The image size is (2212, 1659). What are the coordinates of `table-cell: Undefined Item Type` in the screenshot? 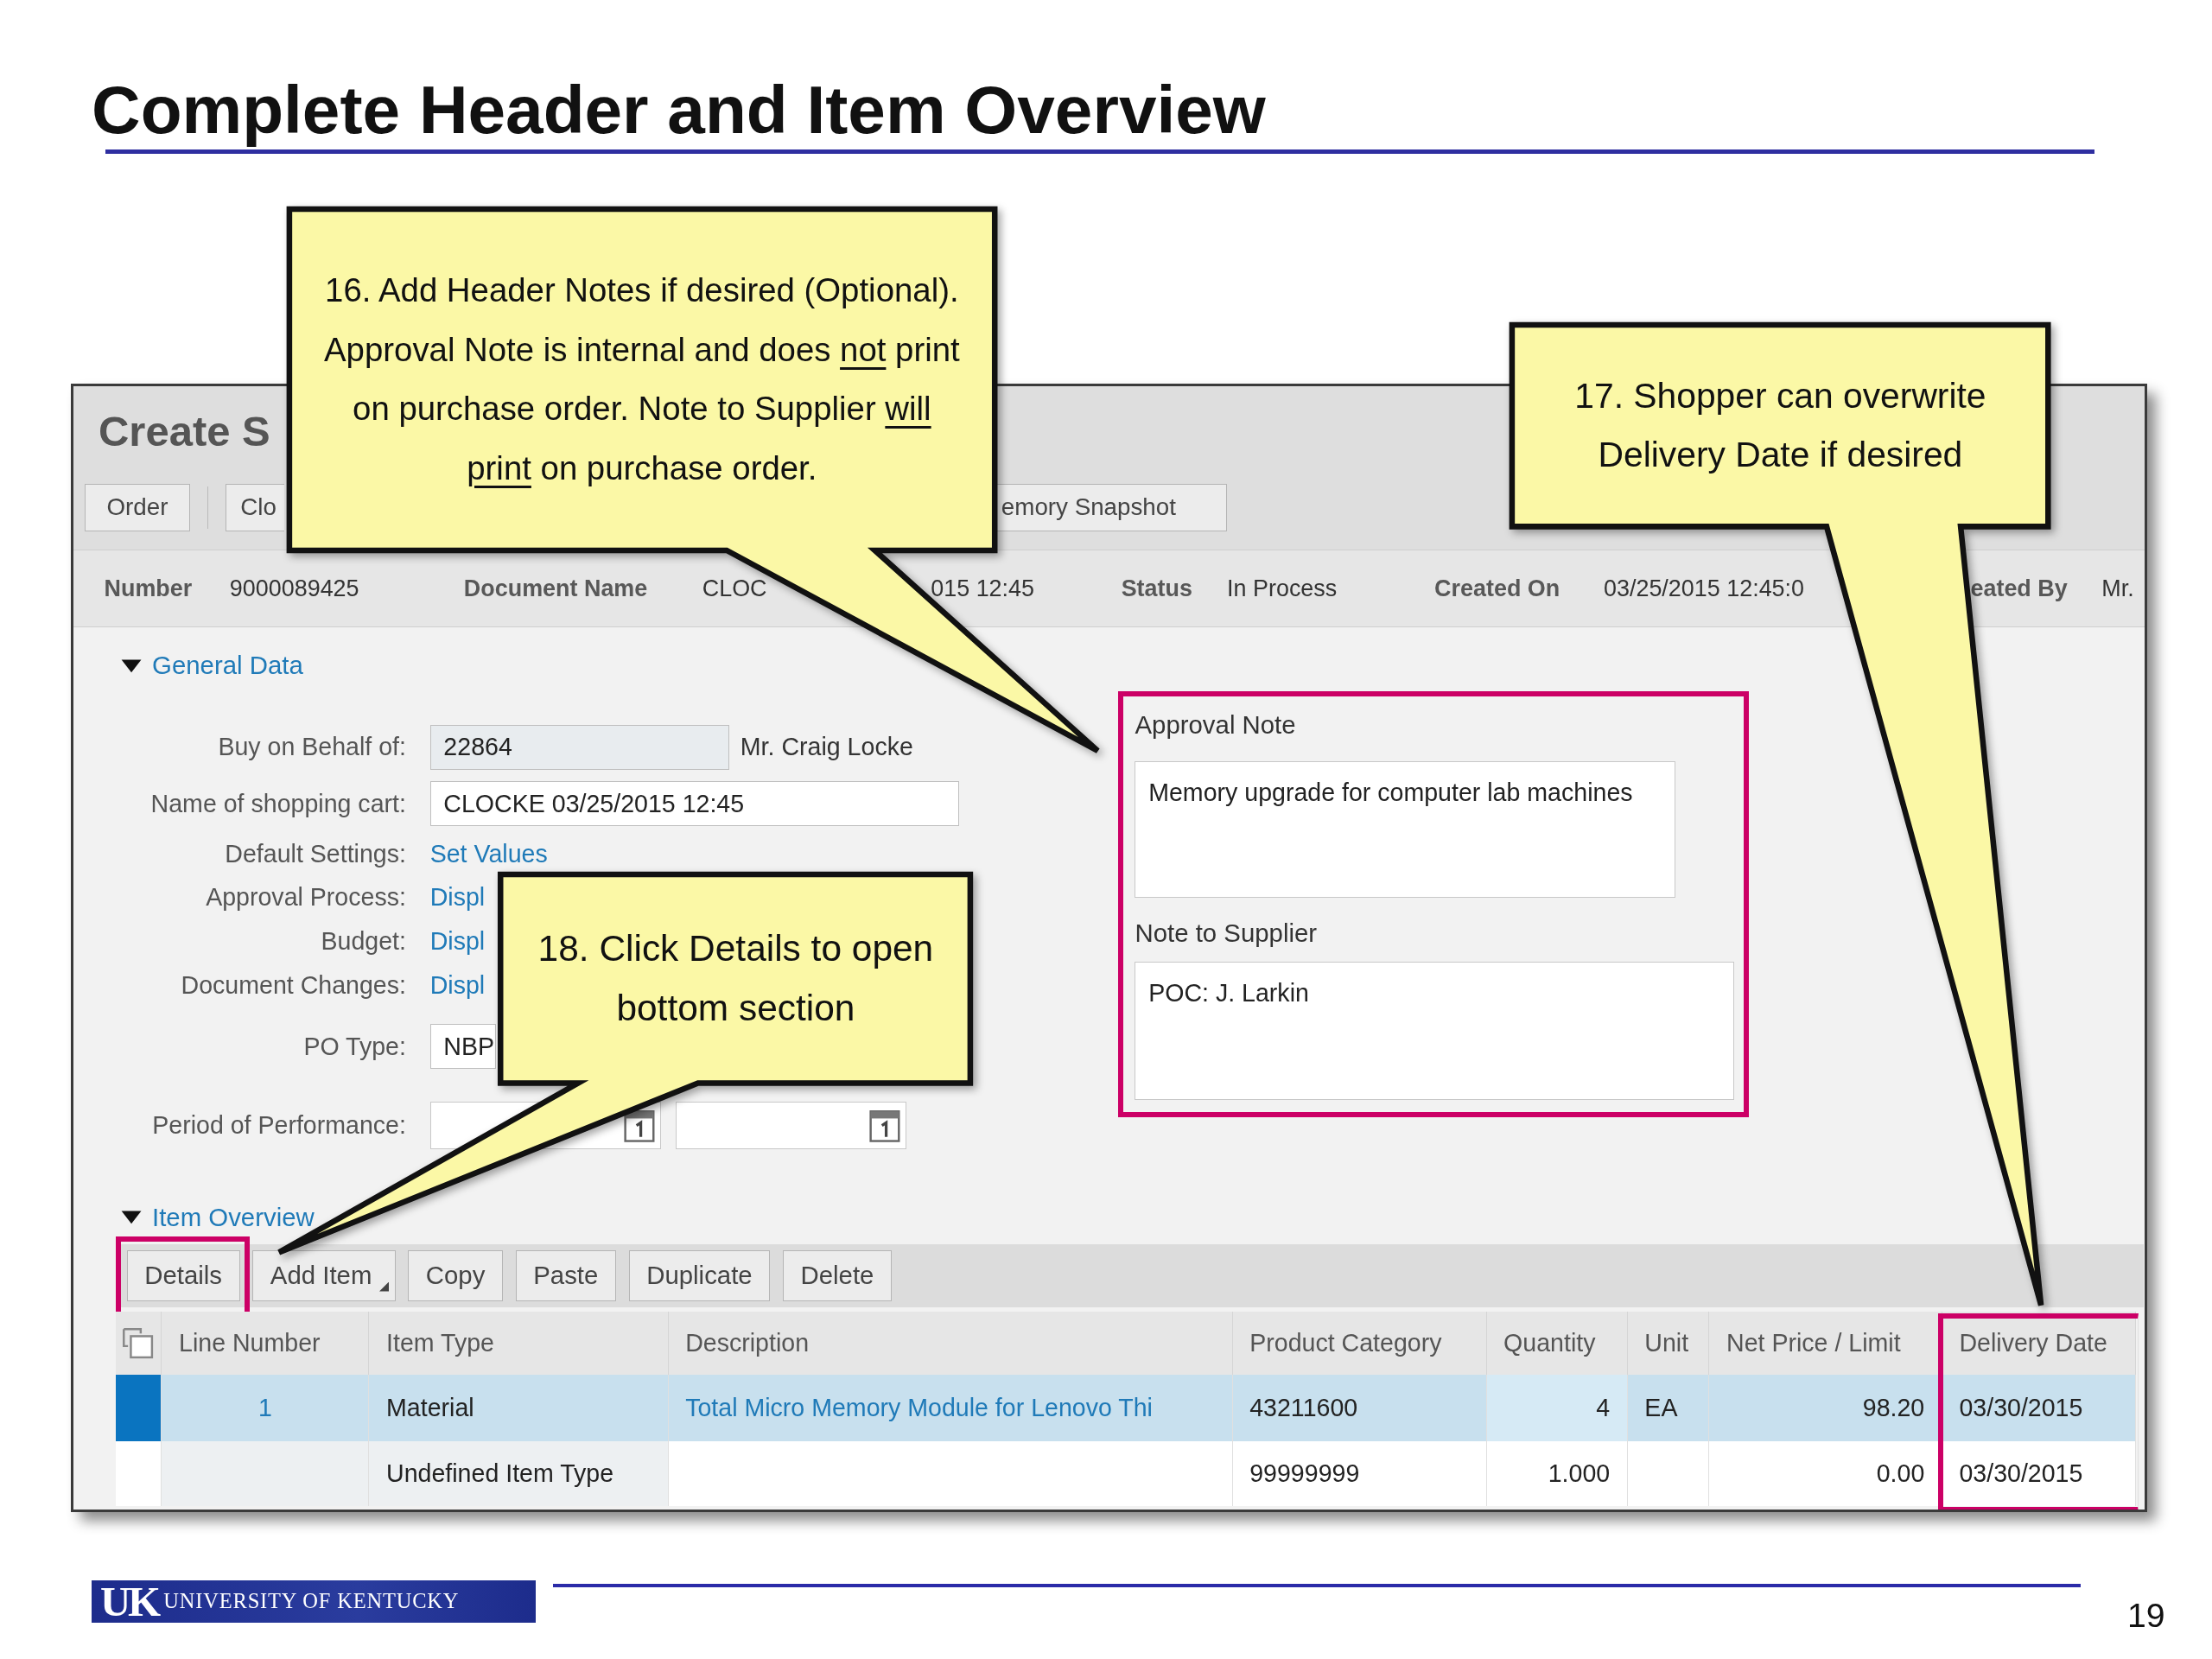 It's located at (519, 1474).